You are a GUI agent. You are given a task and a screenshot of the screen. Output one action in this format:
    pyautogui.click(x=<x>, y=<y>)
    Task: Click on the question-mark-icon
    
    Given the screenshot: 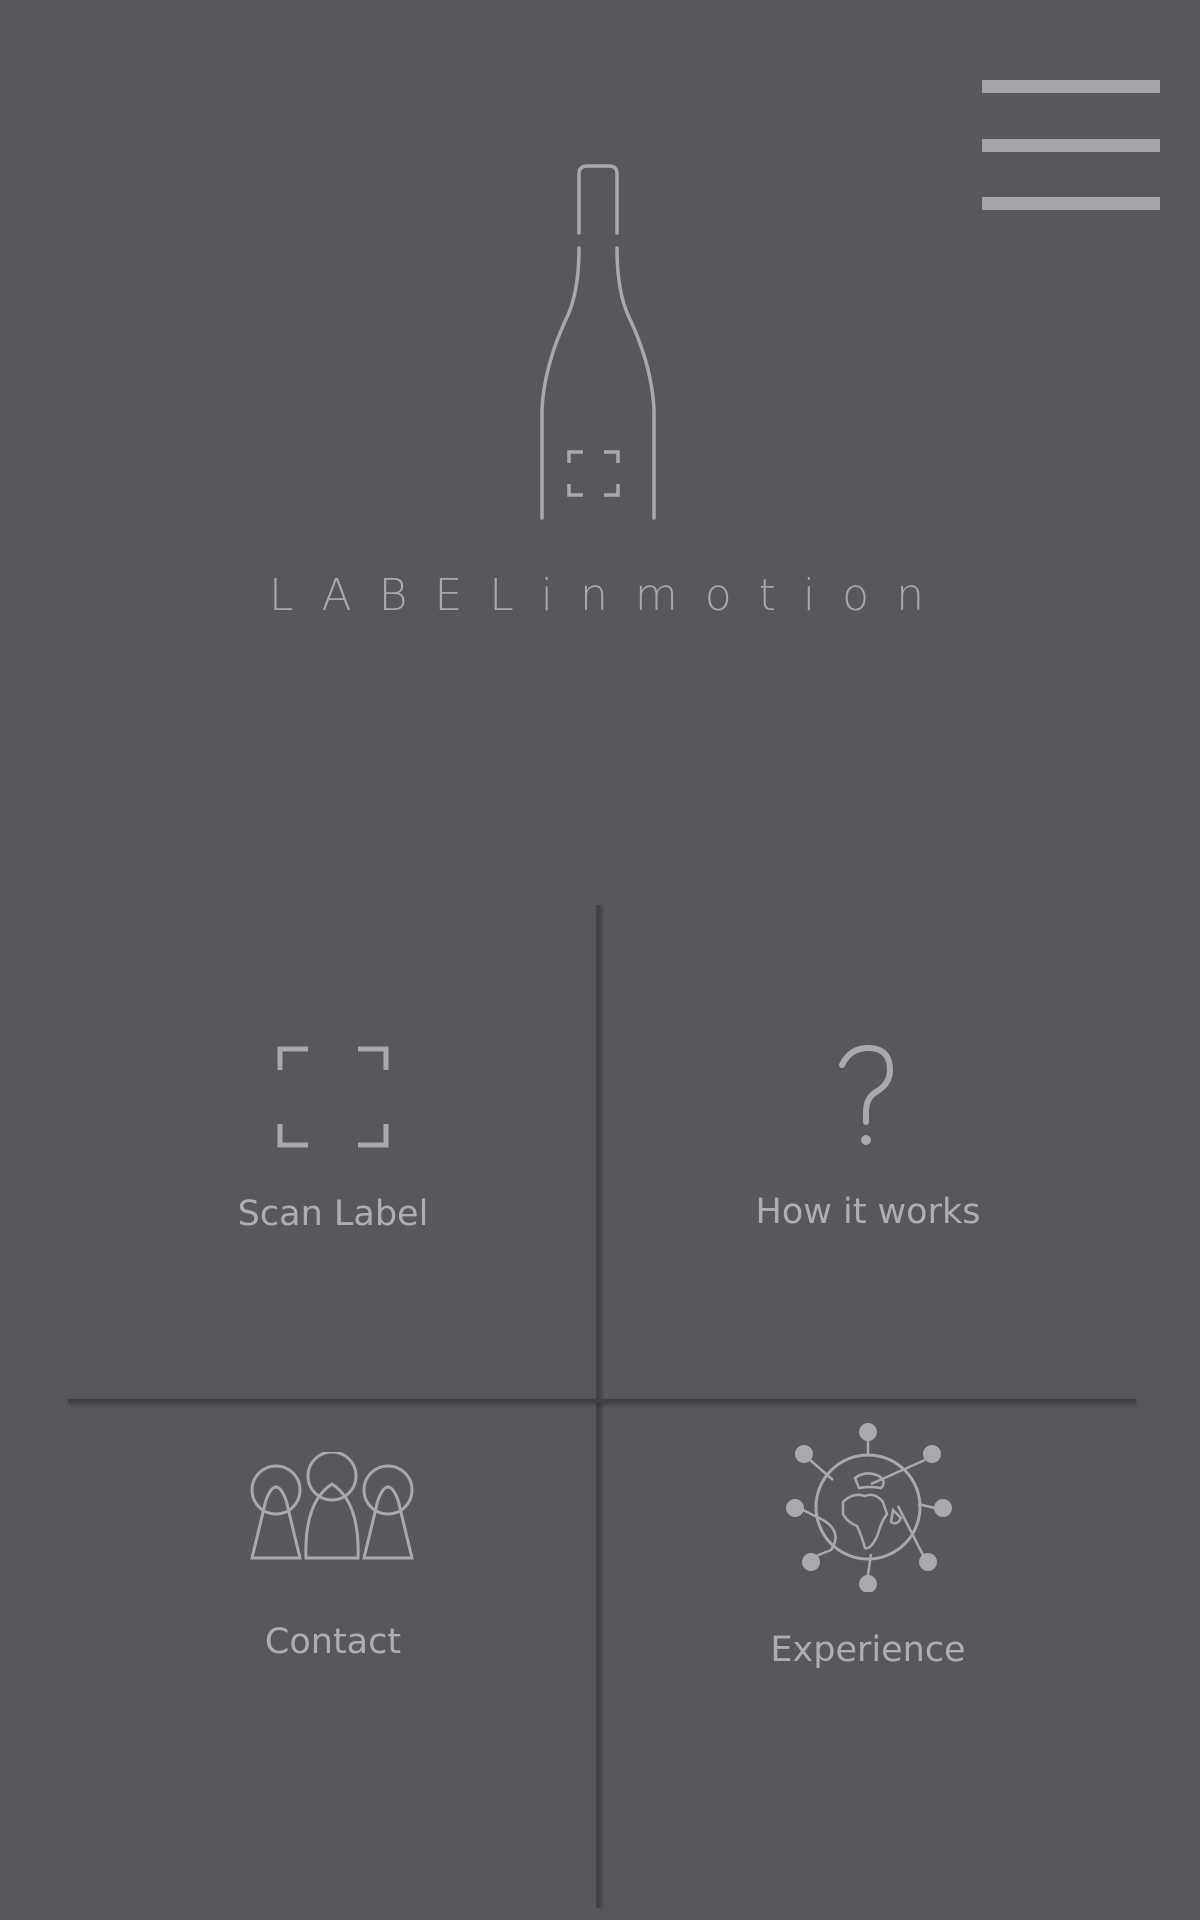 What is the action you would take?
    pyautogui.click(x=866, y=1094)
    